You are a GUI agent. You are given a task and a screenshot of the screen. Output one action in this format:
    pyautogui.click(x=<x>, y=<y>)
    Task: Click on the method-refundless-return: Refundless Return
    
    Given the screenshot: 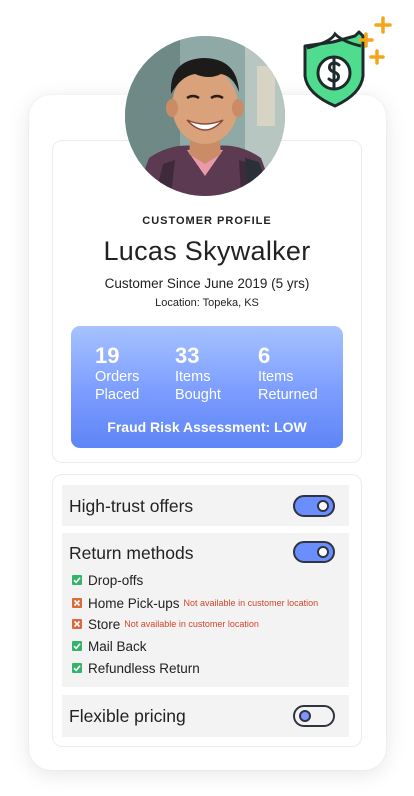 What is the action you would take?
    pyautogui.click(x=136, y=668)
    